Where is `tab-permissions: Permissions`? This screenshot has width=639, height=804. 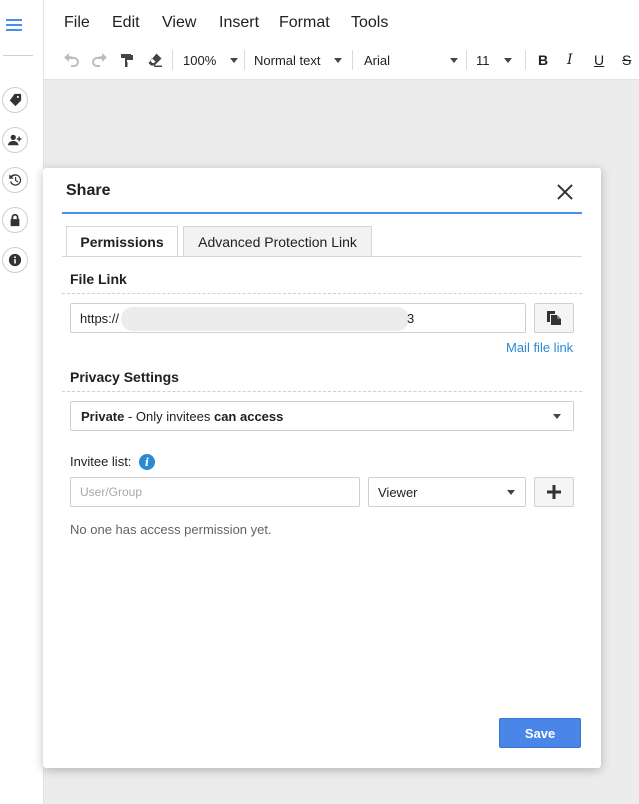 tab-permissions: Permissions is located at coordinates (122, 241).